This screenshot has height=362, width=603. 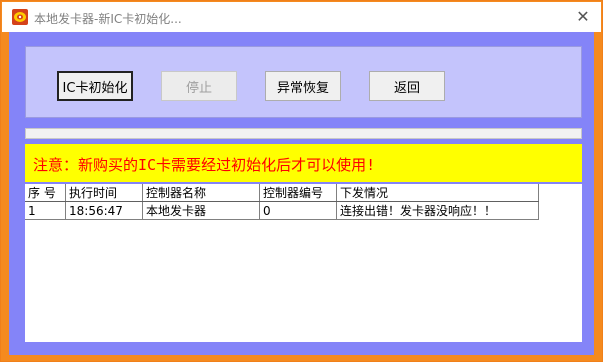 I want to click on column-header-status: 下发情况, so click(x=437, y=193).